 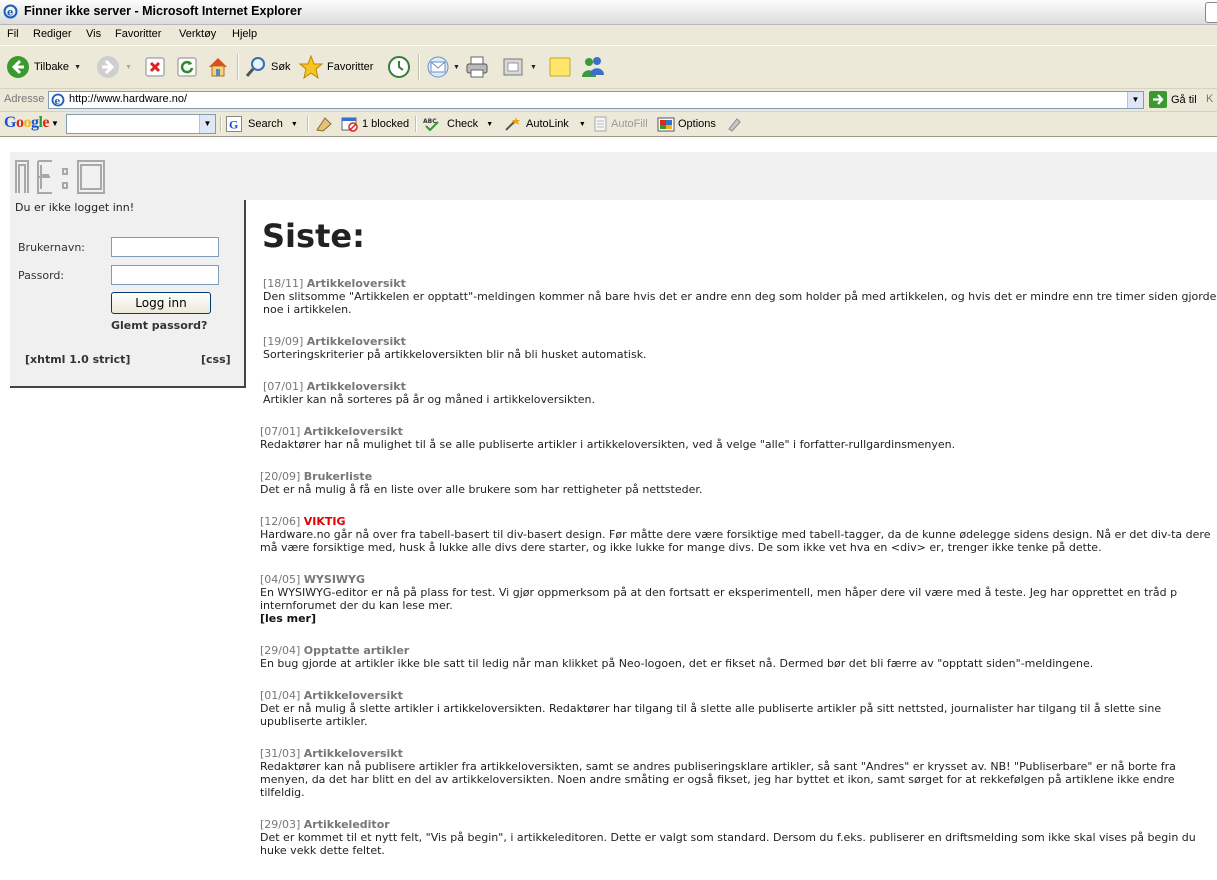 I want to click on css-validator-link: [css], so click(x=216, y=359).